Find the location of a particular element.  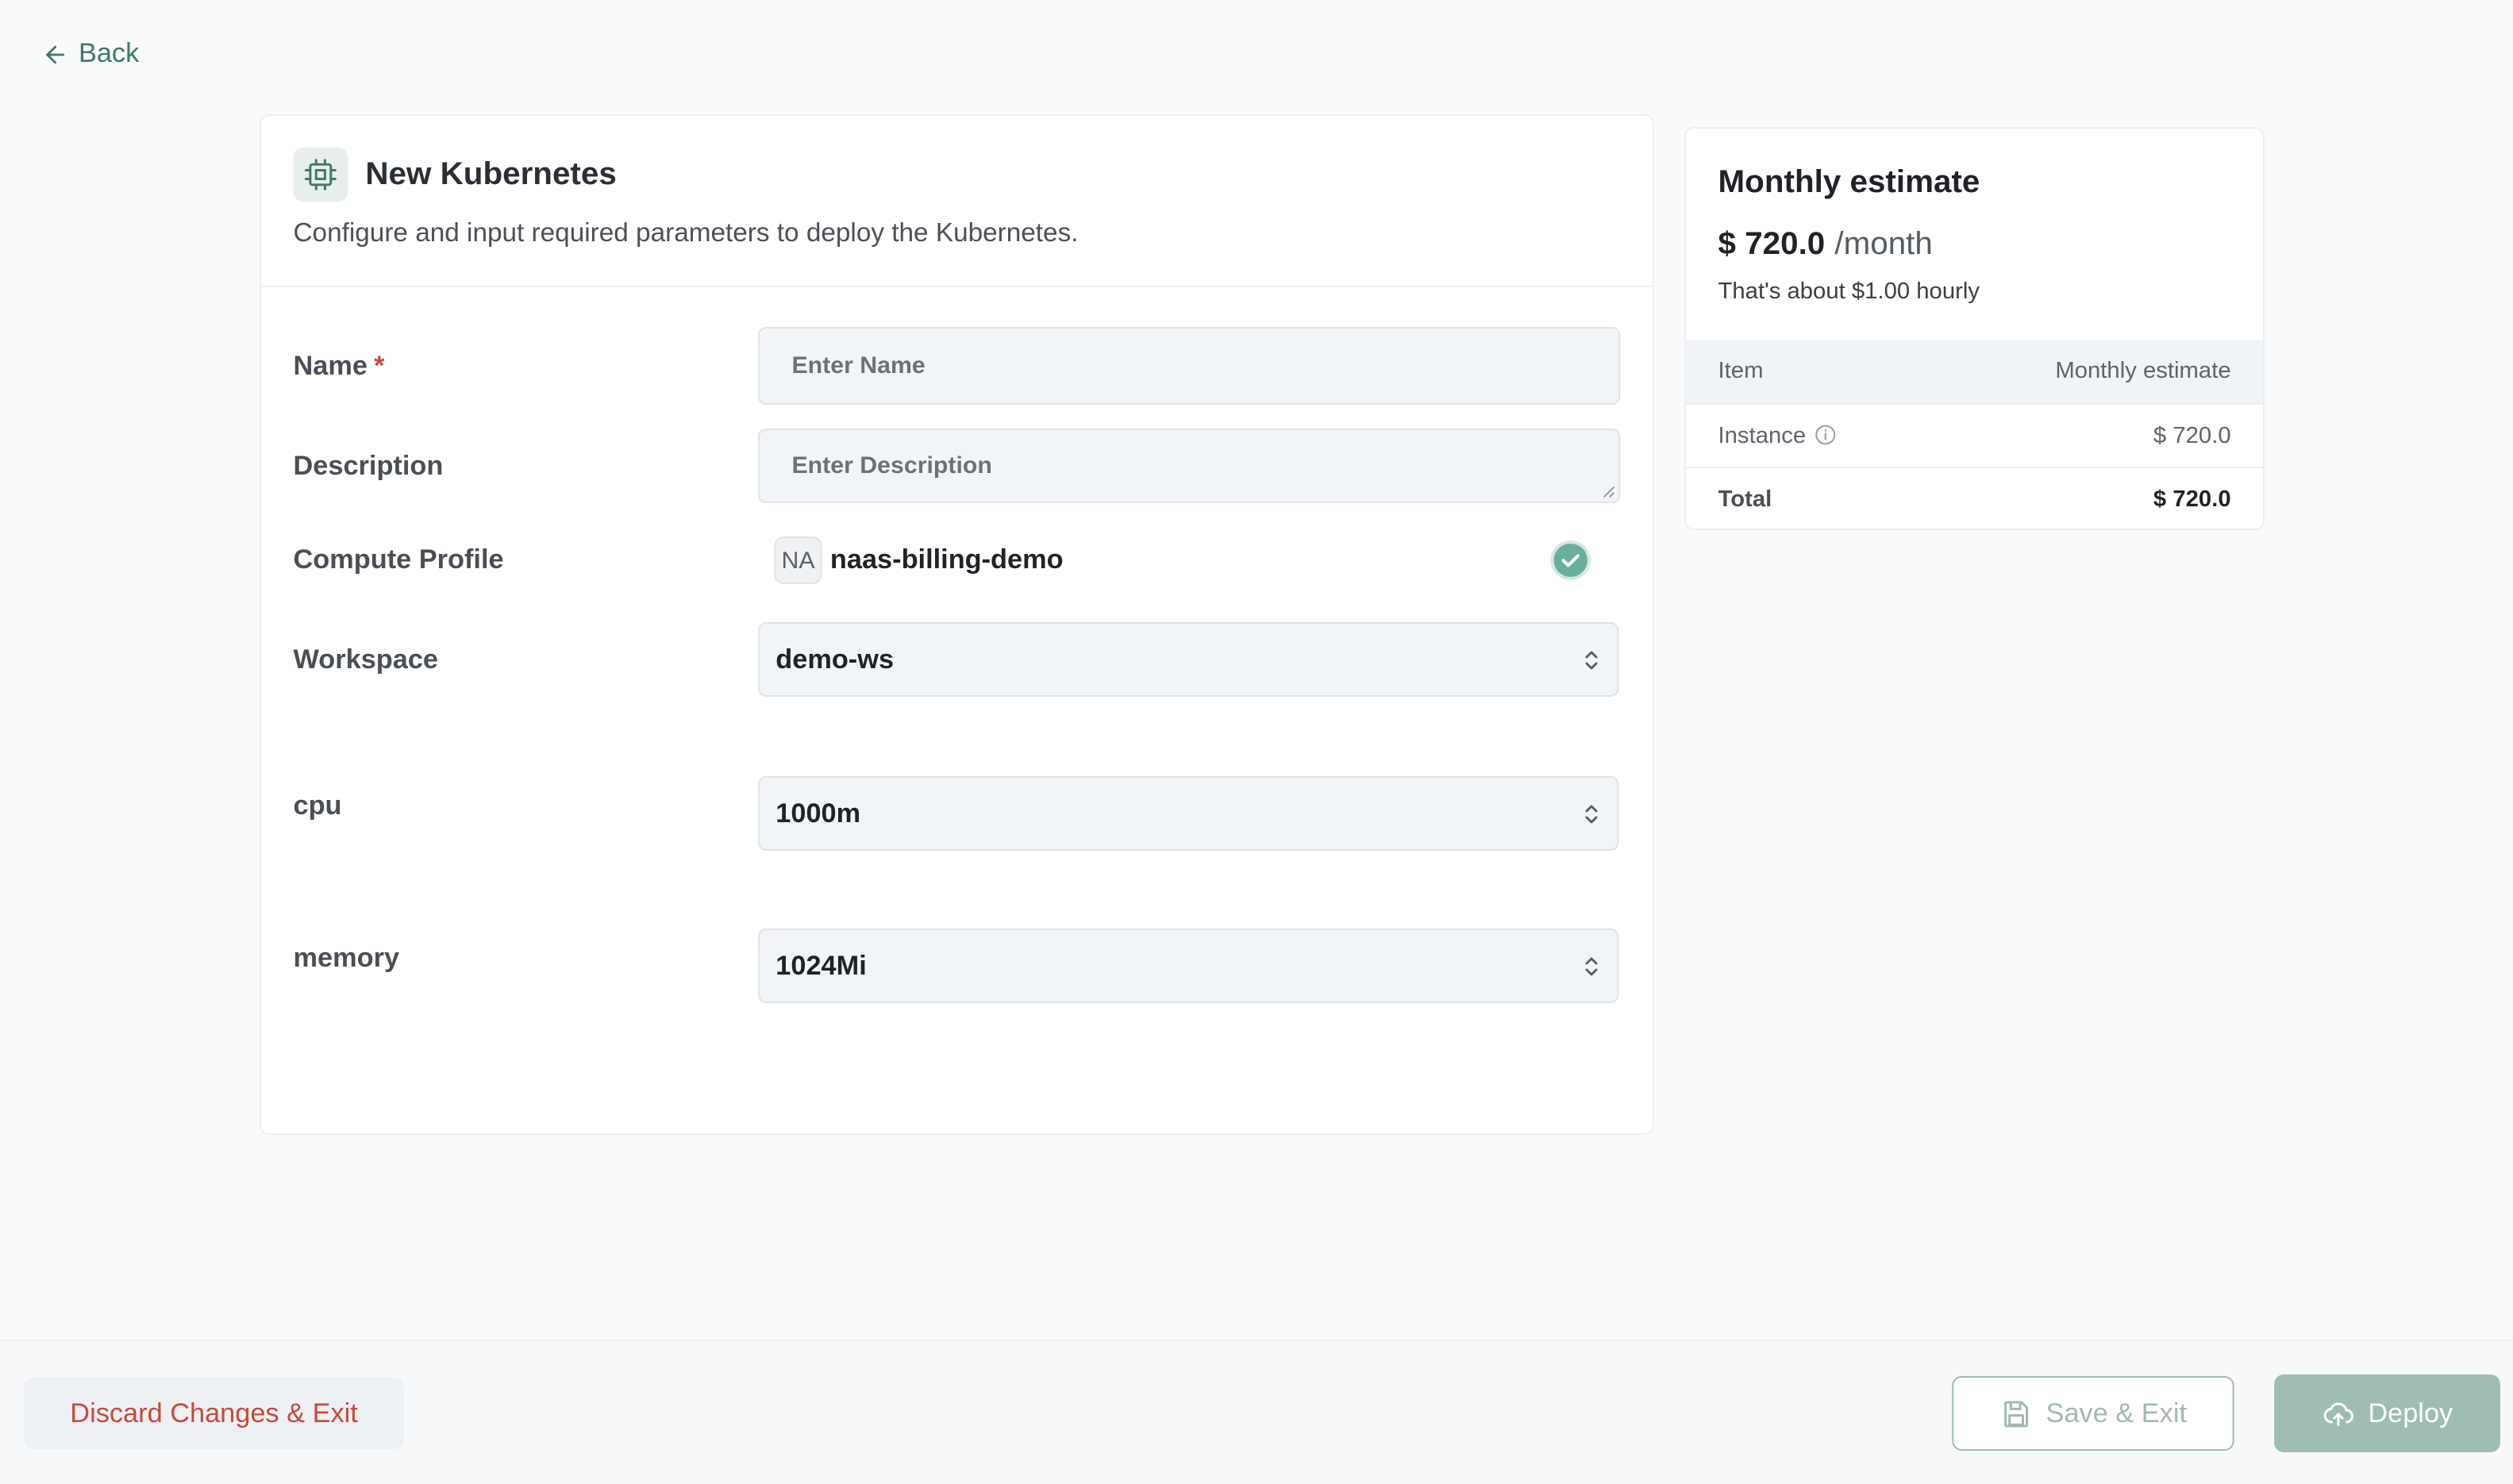

check-circle-icon is located at coordinates (1570, 560).